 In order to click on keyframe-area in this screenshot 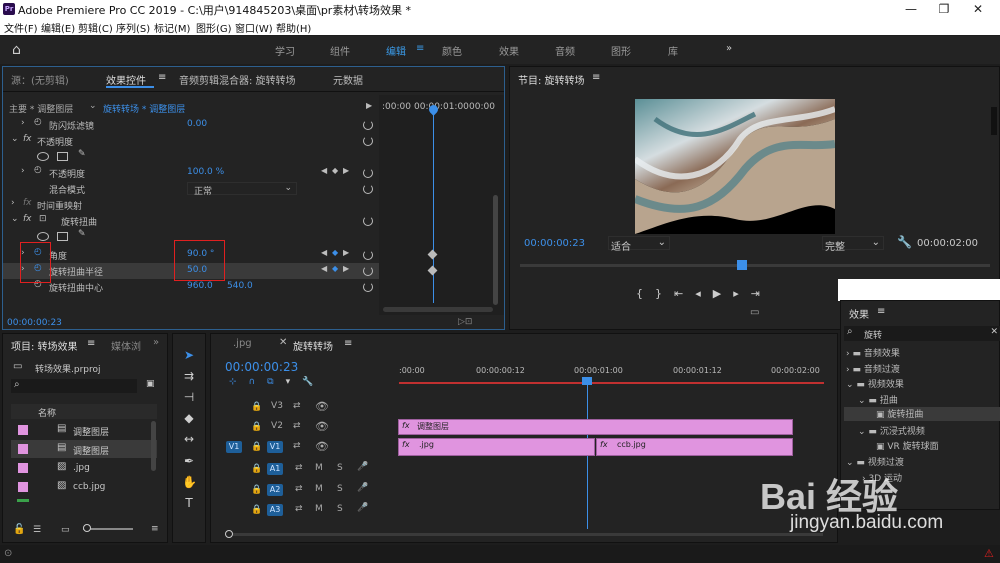, I will do `click(441, 205)`.